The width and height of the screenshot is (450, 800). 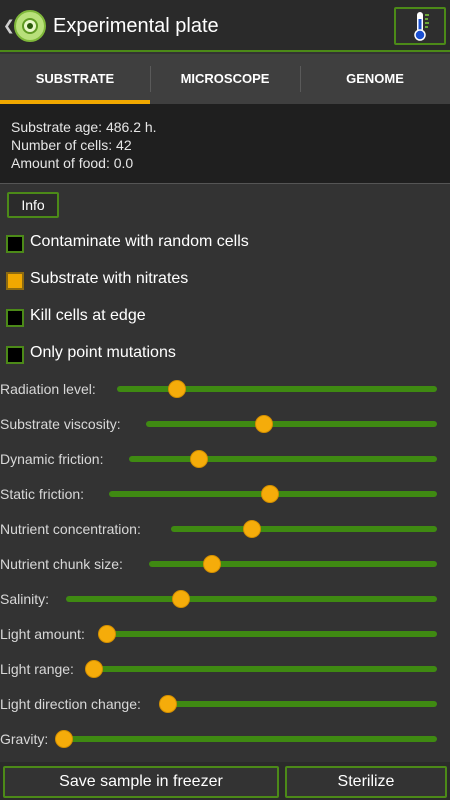 I want to click on slider-label: Gravity:, so click(x=24, y=739).